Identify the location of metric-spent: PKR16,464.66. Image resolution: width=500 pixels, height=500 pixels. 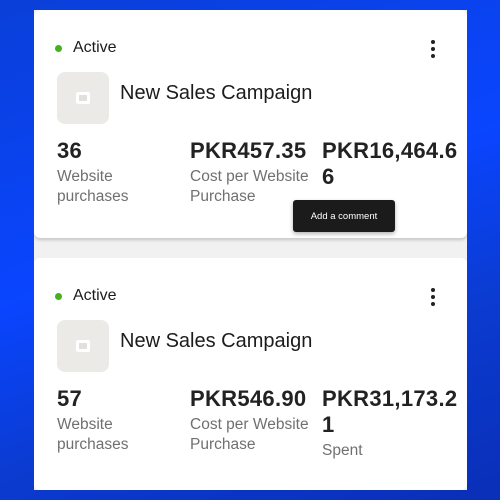
(392, 165).